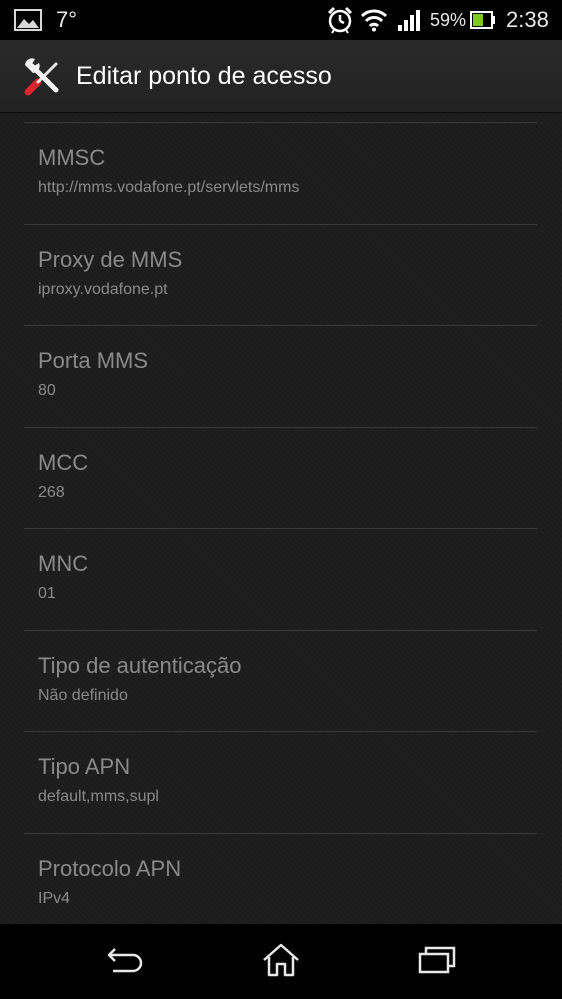 The image size is (562, 999). I want to click on back-icon, so click(125, 962).